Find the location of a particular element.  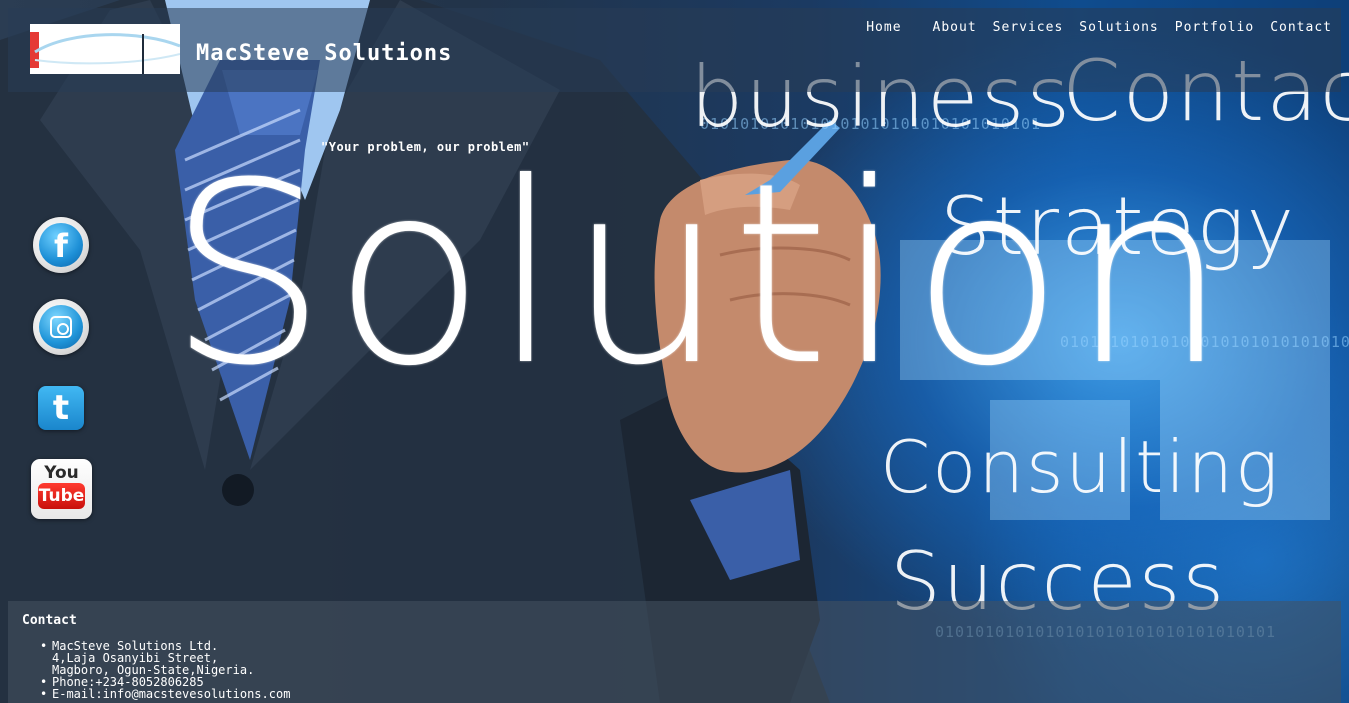

nav-about: About is located at coordinates (955, 27).